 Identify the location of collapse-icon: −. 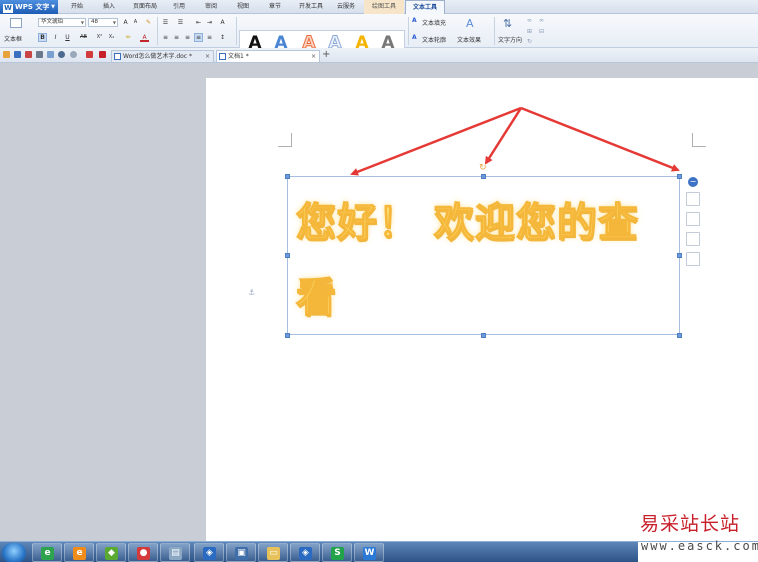
(693, 182).